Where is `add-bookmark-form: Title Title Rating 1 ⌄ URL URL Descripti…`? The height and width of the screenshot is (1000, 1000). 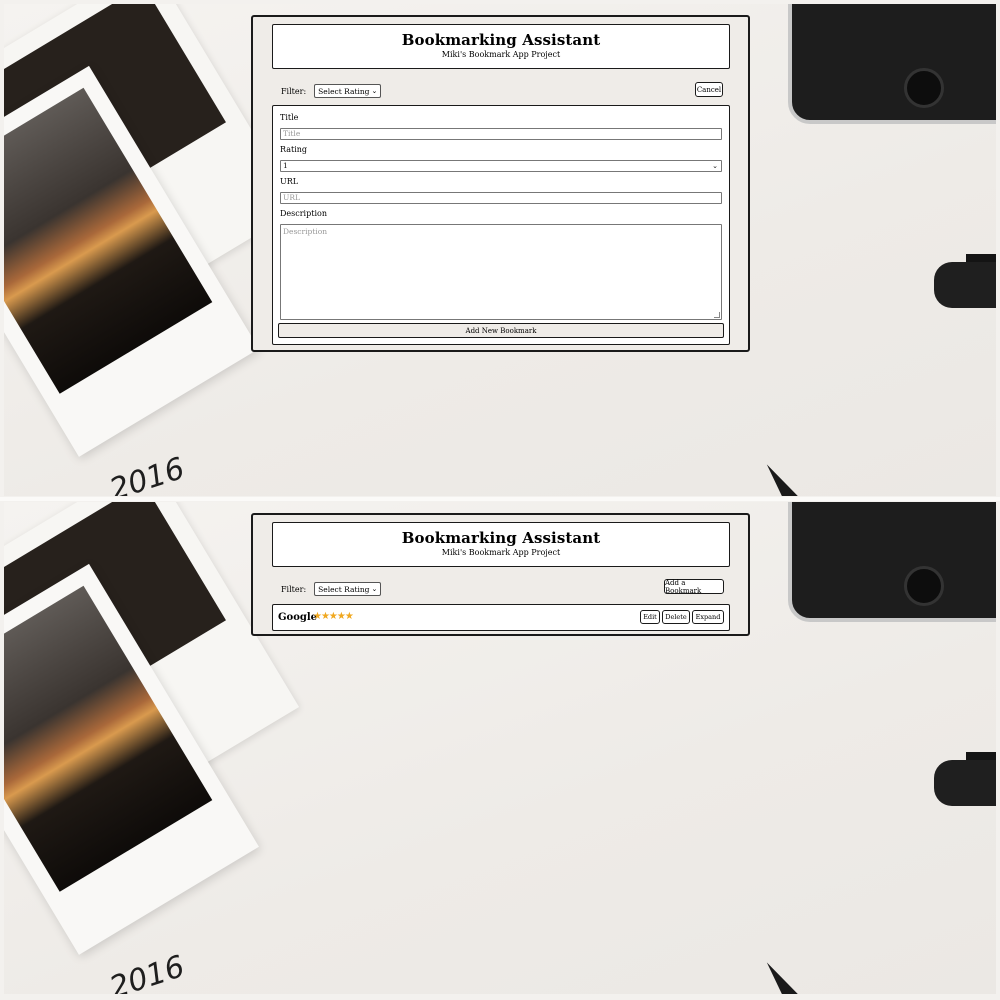
add-bookmark-form: Title Title Rating 1 ⌄ URL URL Descripti… is located at coordinates (501, 225).